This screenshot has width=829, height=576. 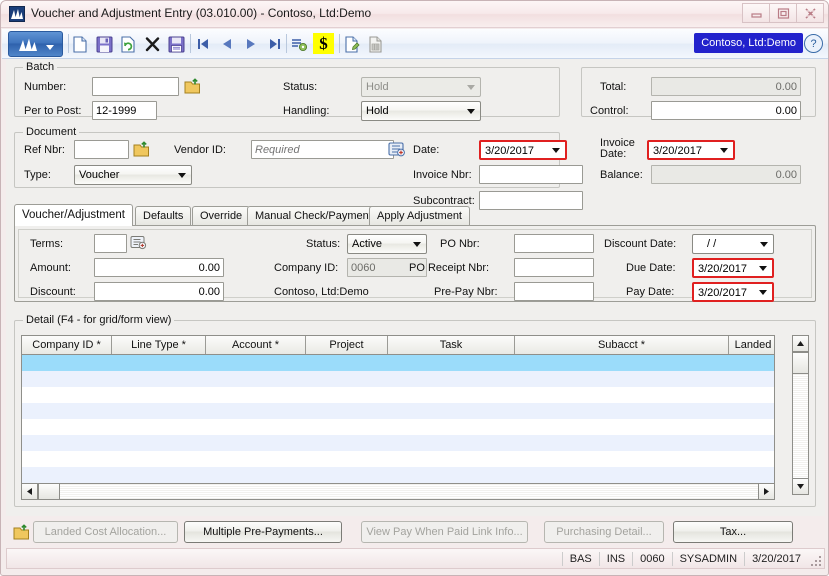 What do you see at coordinates (133, 175) in the screenshot?
I see `doc-type-combo: Voucher` at bounding box center [133, 175].